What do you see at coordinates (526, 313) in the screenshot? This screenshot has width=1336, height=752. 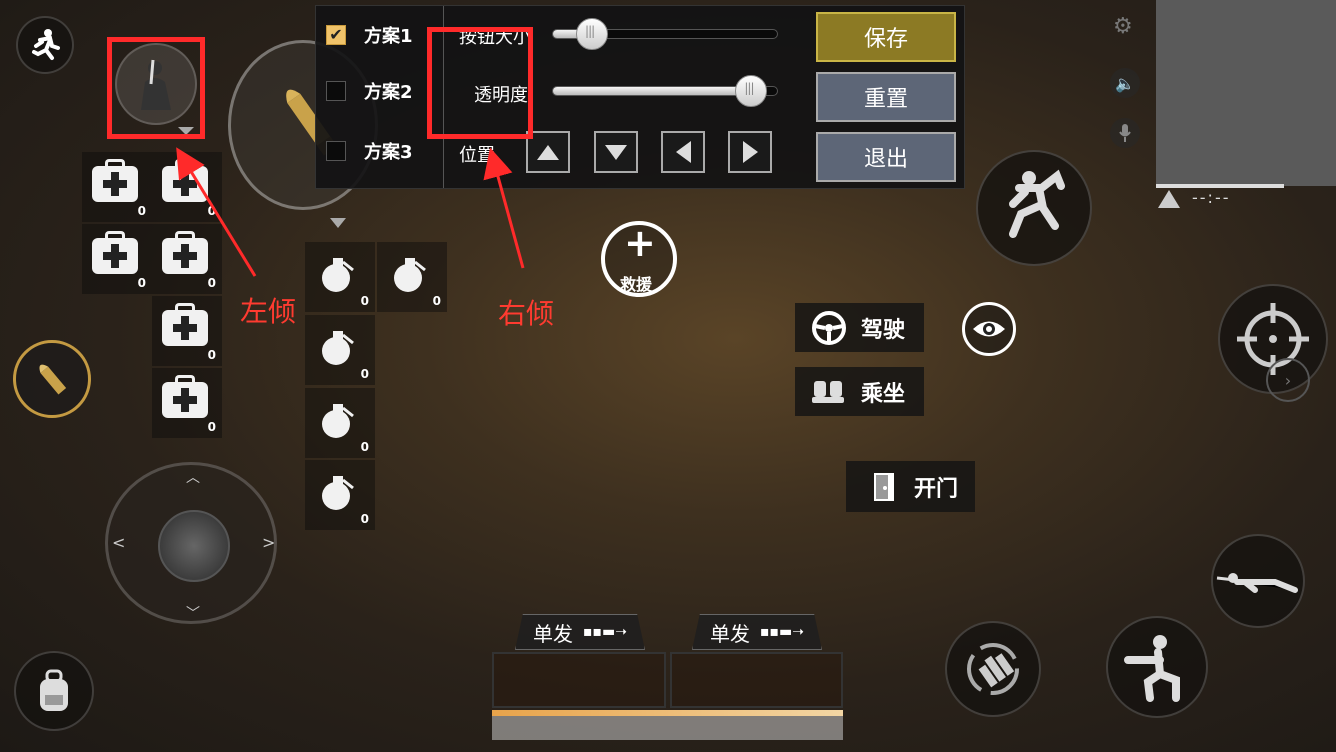 I see `right-lean-annotation: 右倾` at bounding box center [526, 313].